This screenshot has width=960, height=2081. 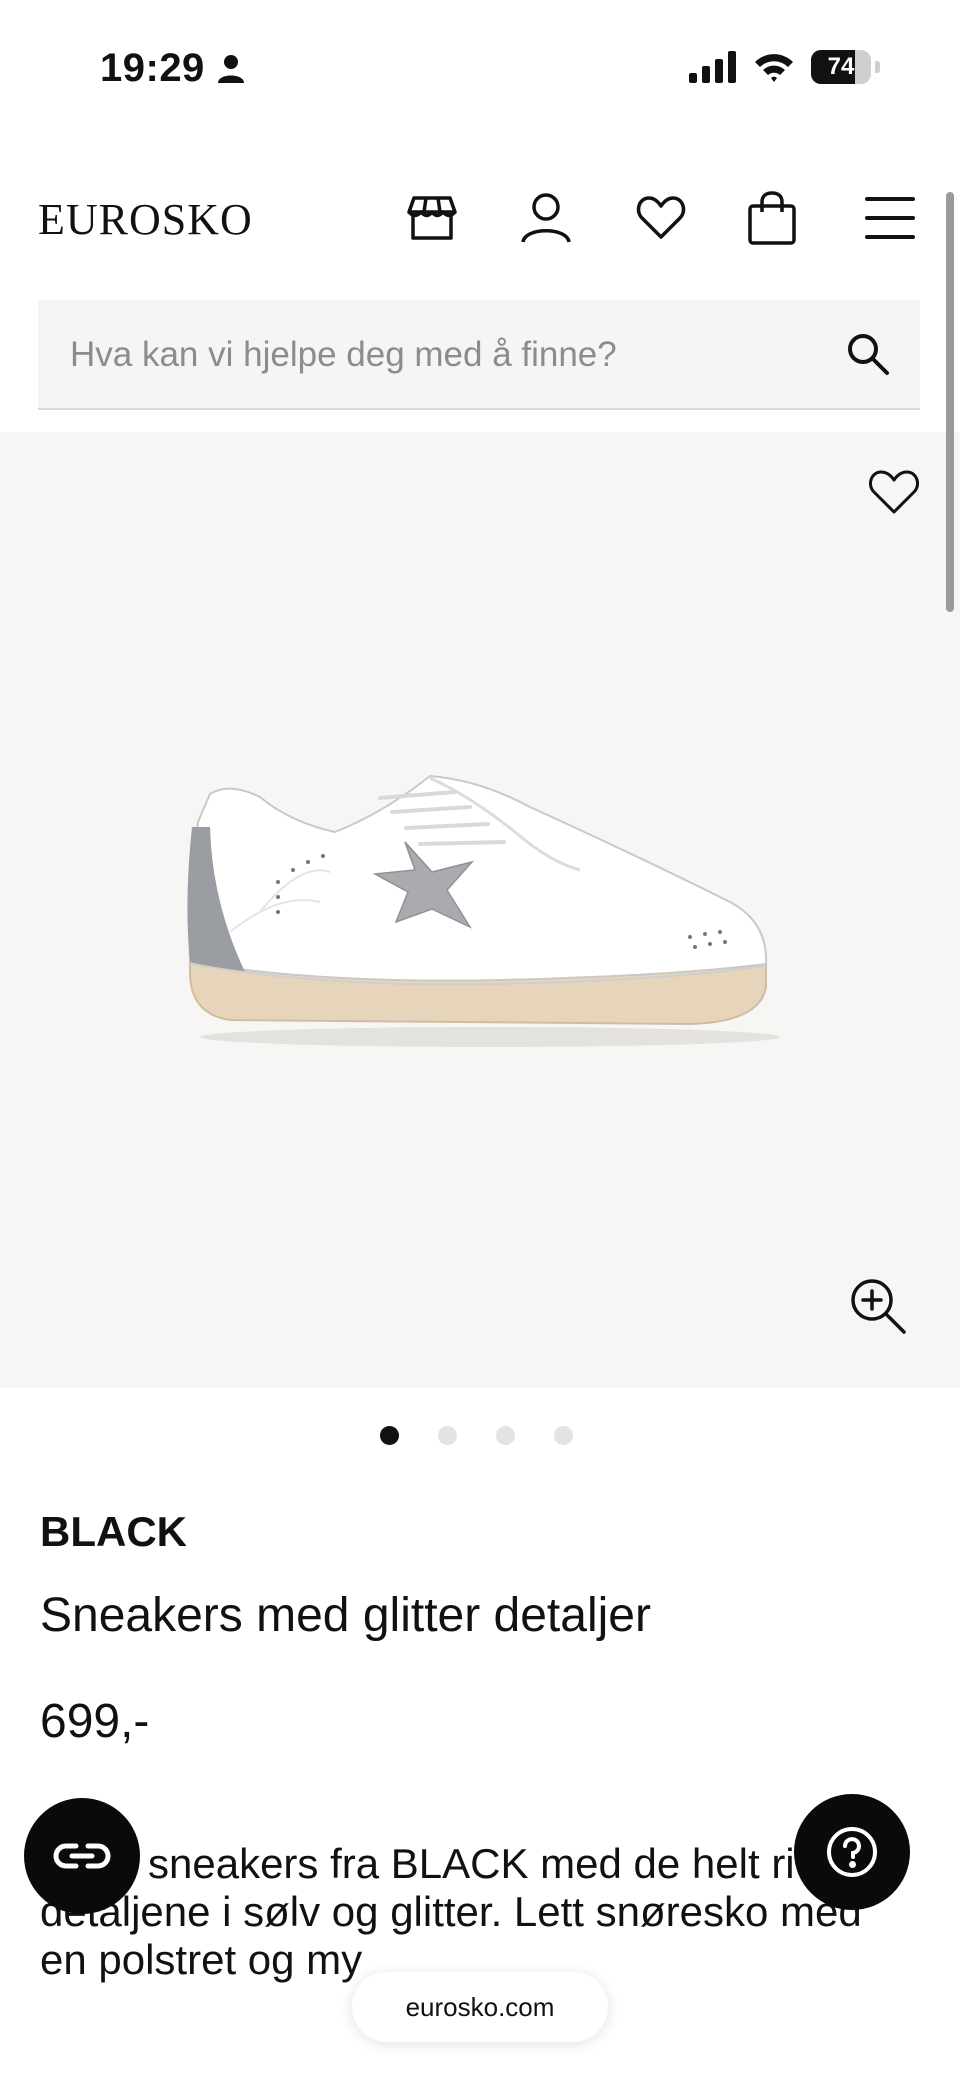 I want to click on search-bar, so click(x=479, y=355).